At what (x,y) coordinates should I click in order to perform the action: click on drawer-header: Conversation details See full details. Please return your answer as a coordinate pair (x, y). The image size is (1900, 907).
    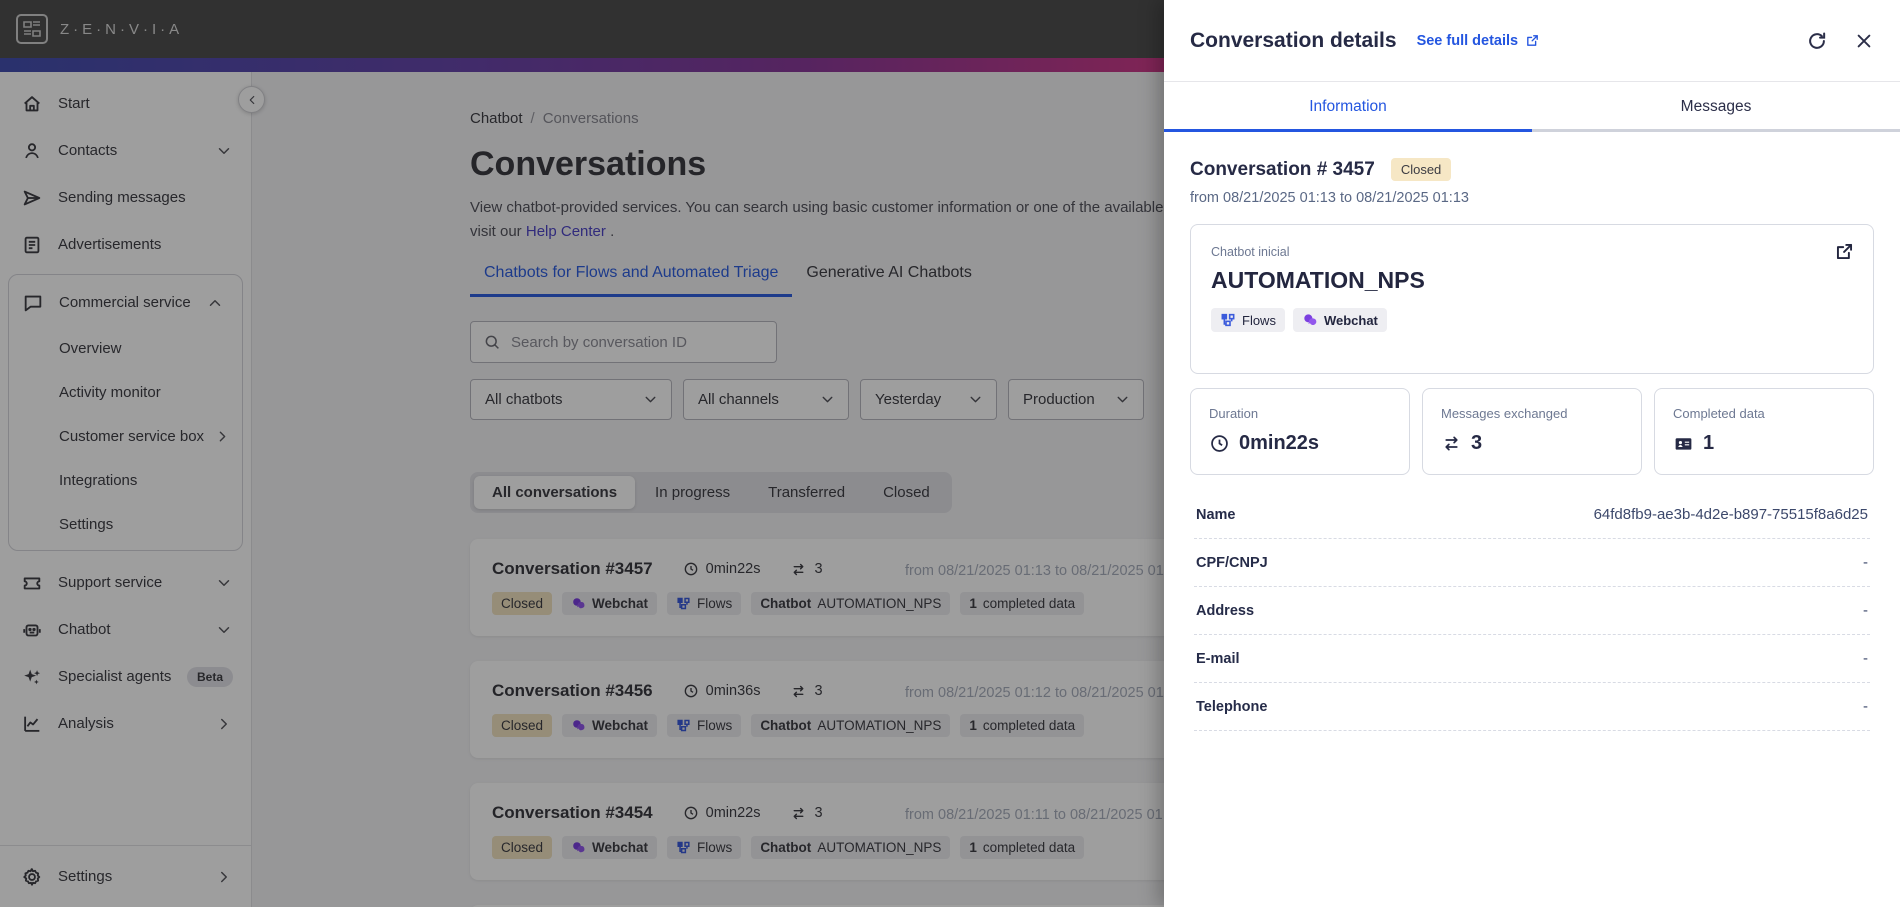
    Looking at the image, I should click on (1532, 41).